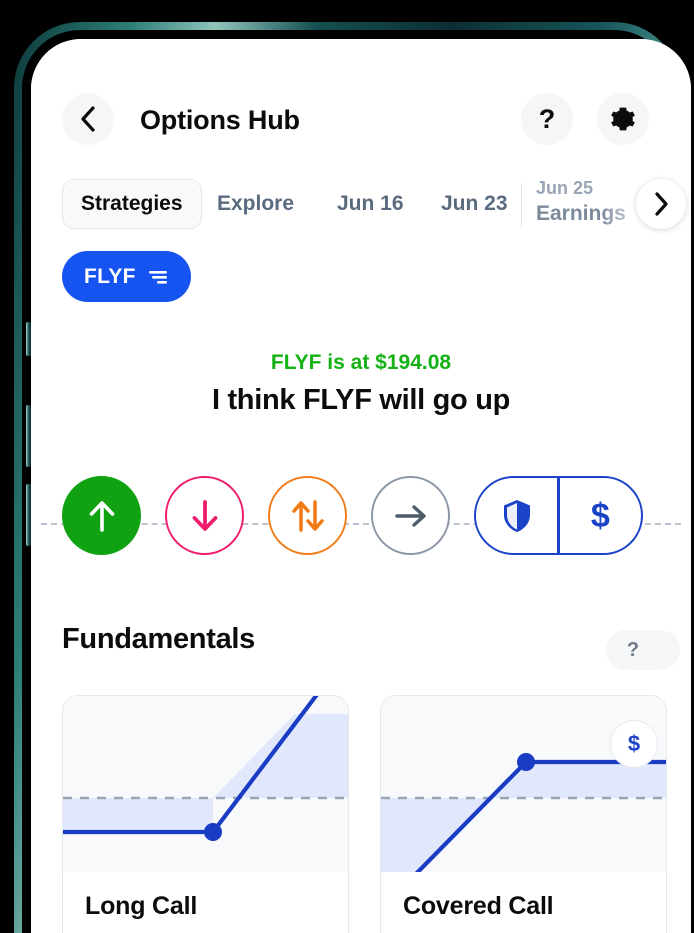 The height and width of the screenshot is (933, 694). I want to click on shield-icon, so click(516, 515).